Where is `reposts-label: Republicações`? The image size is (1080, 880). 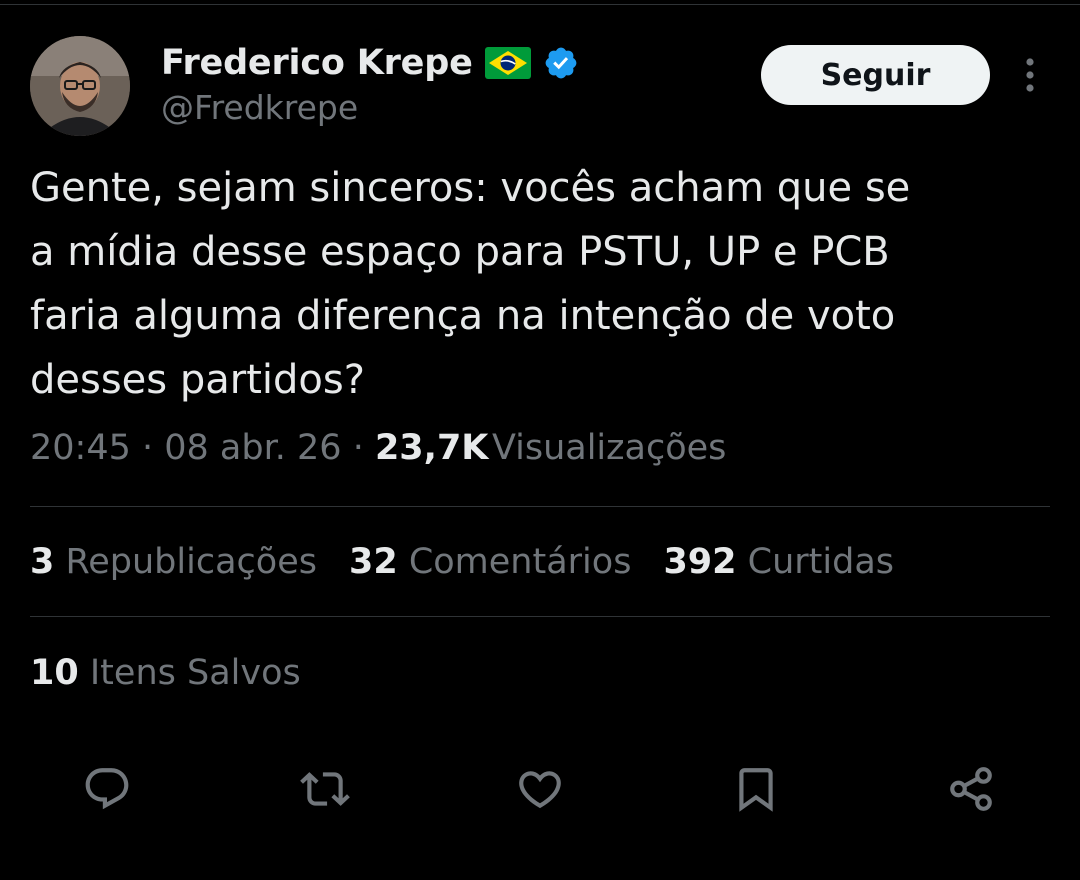
reposts-label: Republicações is located at coordinates (191, 562).